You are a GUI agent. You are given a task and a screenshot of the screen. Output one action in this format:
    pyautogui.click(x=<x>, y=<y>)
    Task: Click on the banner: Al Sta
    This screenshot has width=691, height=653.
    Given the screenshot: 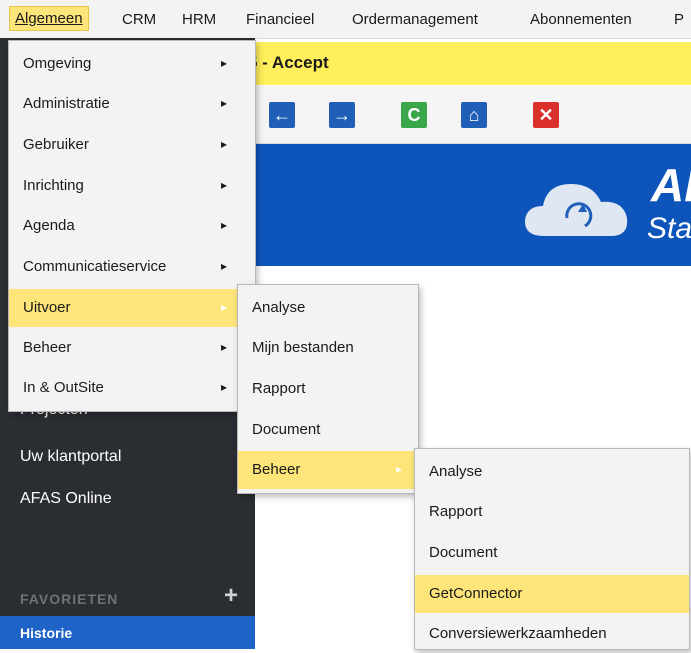 What is the action you would take?
    pyautogui.click(x=473, y=205)
    